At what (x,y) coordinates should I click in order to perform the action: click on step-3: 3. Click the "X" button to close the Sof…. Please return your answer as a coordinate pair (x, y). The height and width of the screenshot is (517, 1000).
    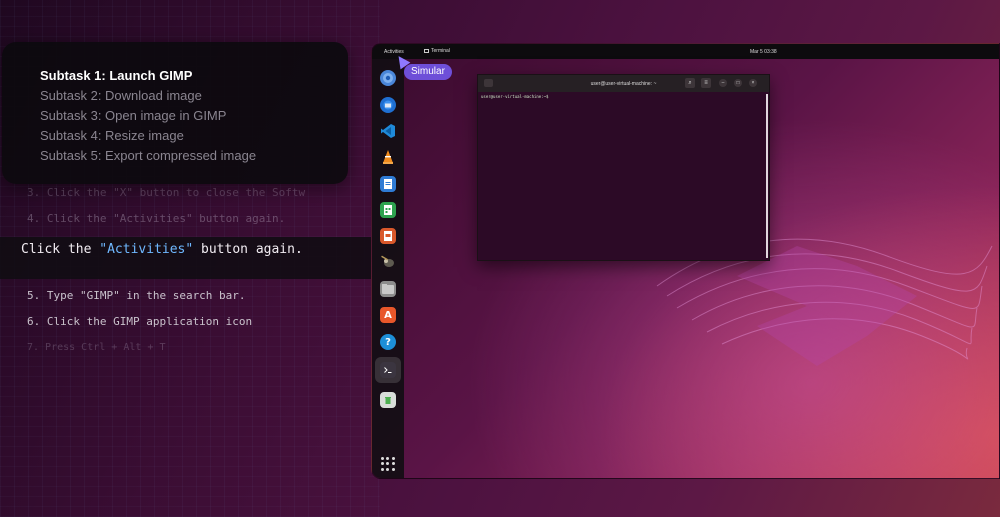
    Looking at the image, I should click on (166, 192).